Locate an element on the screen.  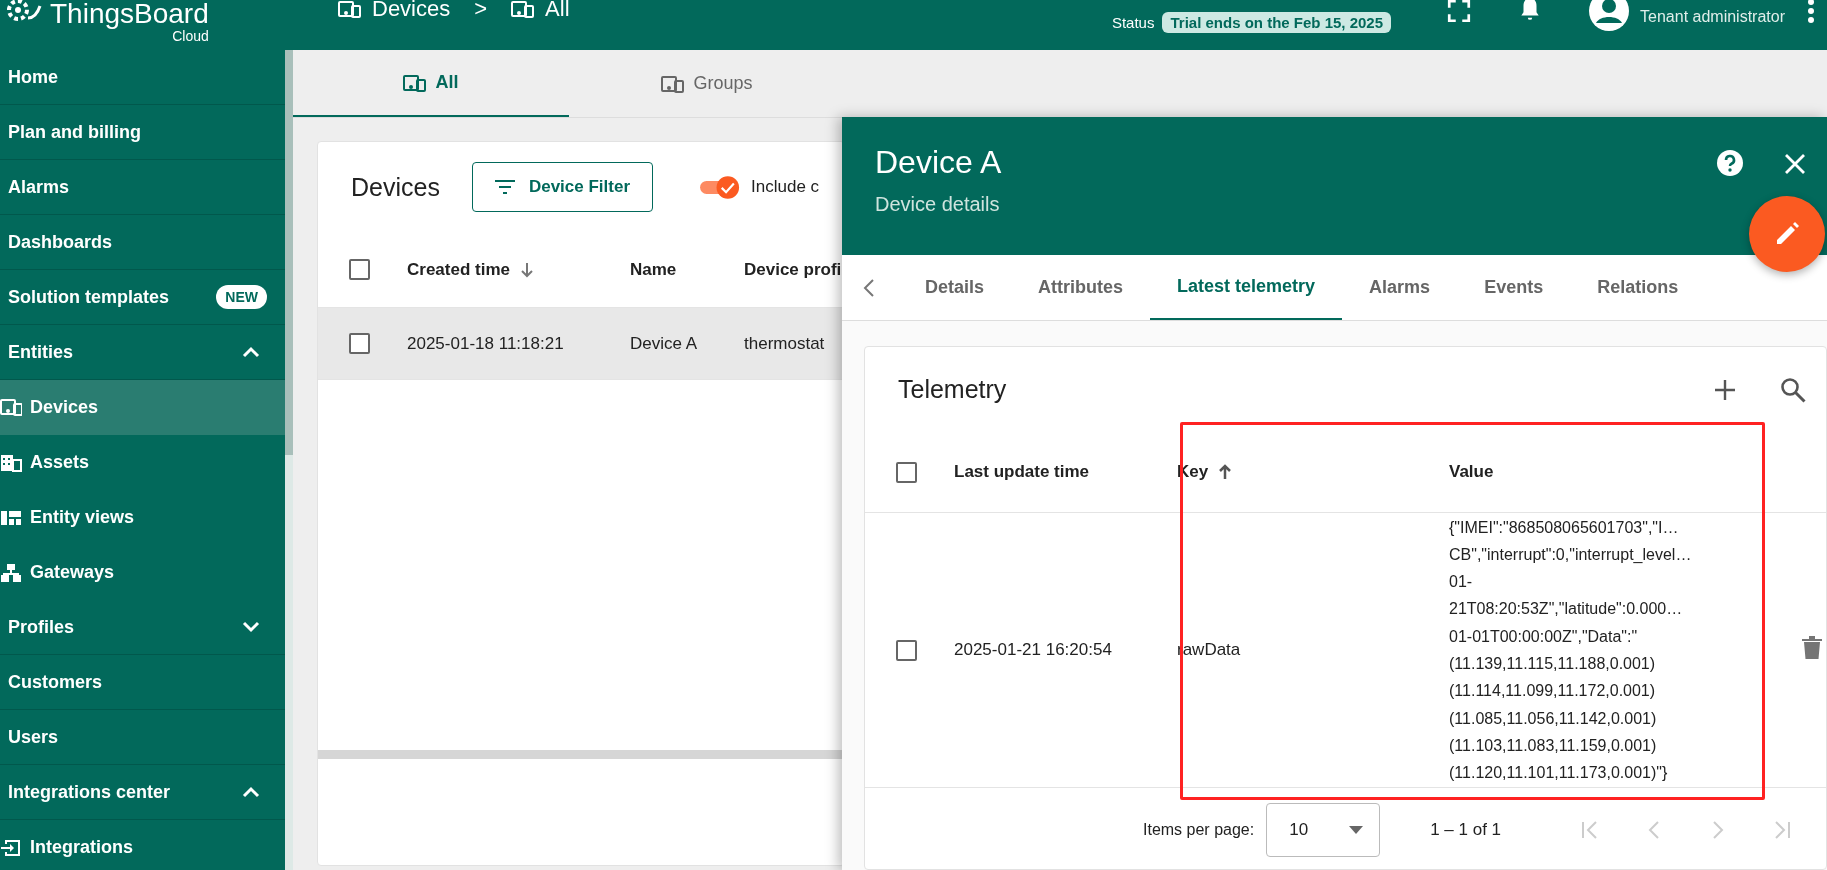
table-cell: {"IMEI":"868508065601703","I… CB","interrupt":0,"interrupt_level… 01- 21T08:20:53Z","latitude":0.000… 01-01T00:00:00Z","Data":" (11.139,11.115,11.188,0.001) (11.114,11.099,11.172,0.001) (11.085,11.056,11.142,0.001) (11.103,11.083,11.159,0.001) (11.120,11.101,11.173,0.001)"} is located at coordinates (1570, 650).